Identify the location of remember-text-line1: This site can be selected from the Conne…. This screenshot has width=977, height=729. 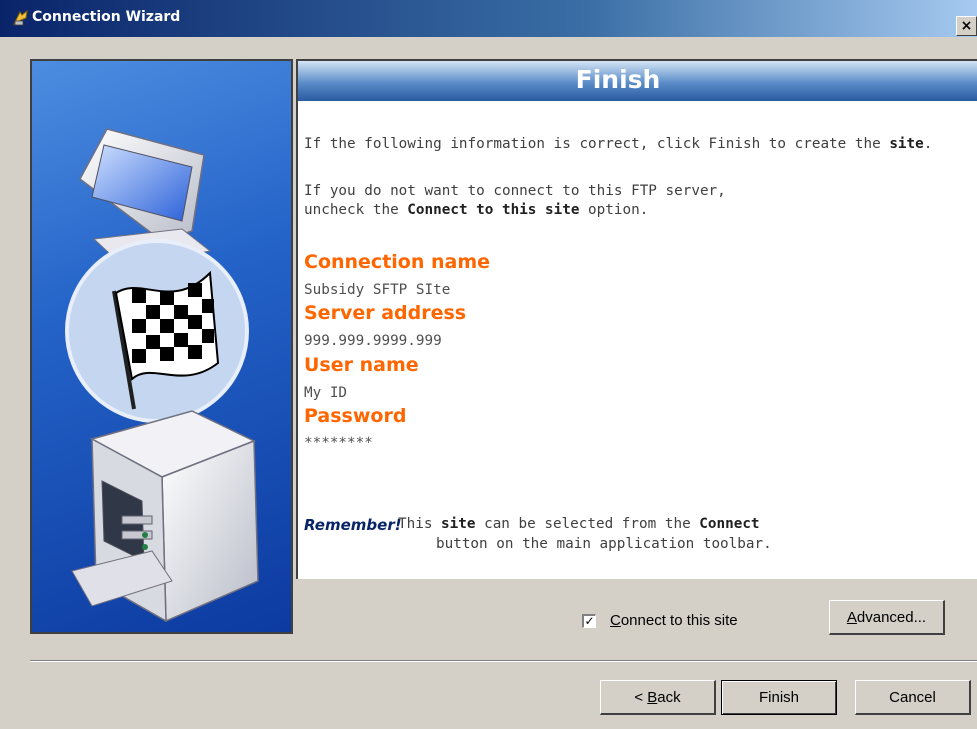
(579, 524).